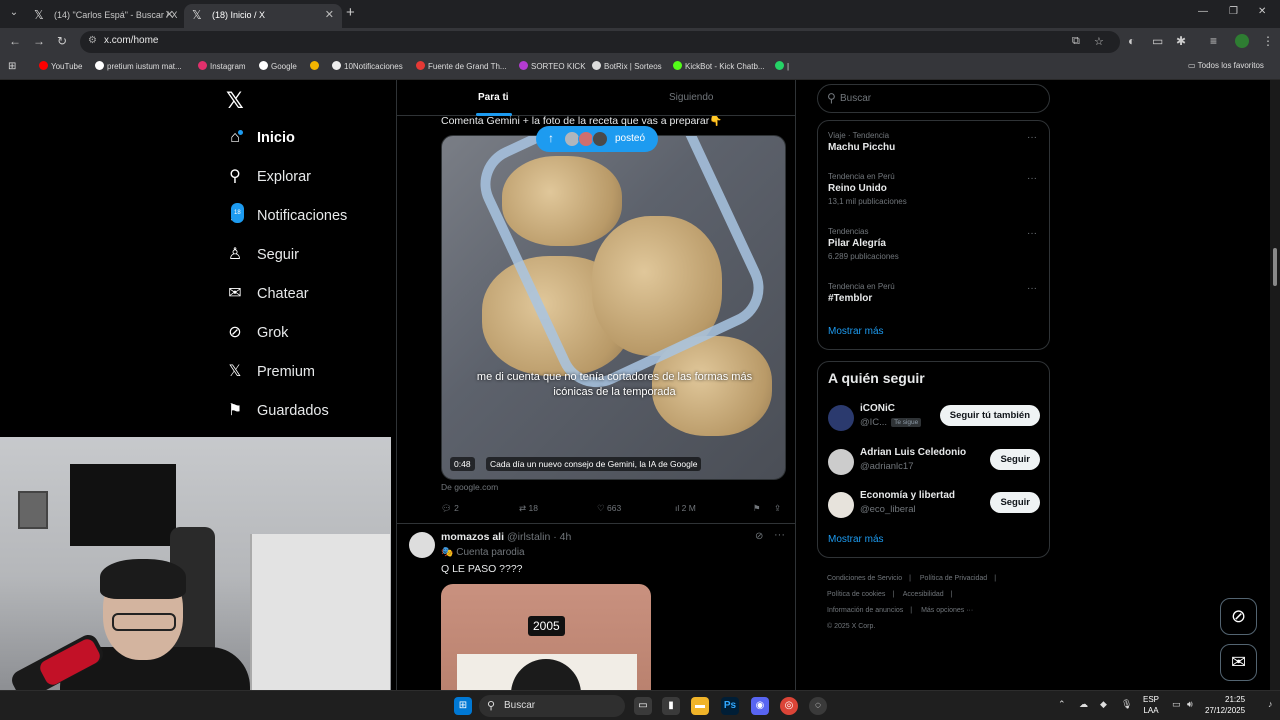 This screenshot has width=1280, height=720. I want to click on tweet-image: 2005, so click(546, 637).